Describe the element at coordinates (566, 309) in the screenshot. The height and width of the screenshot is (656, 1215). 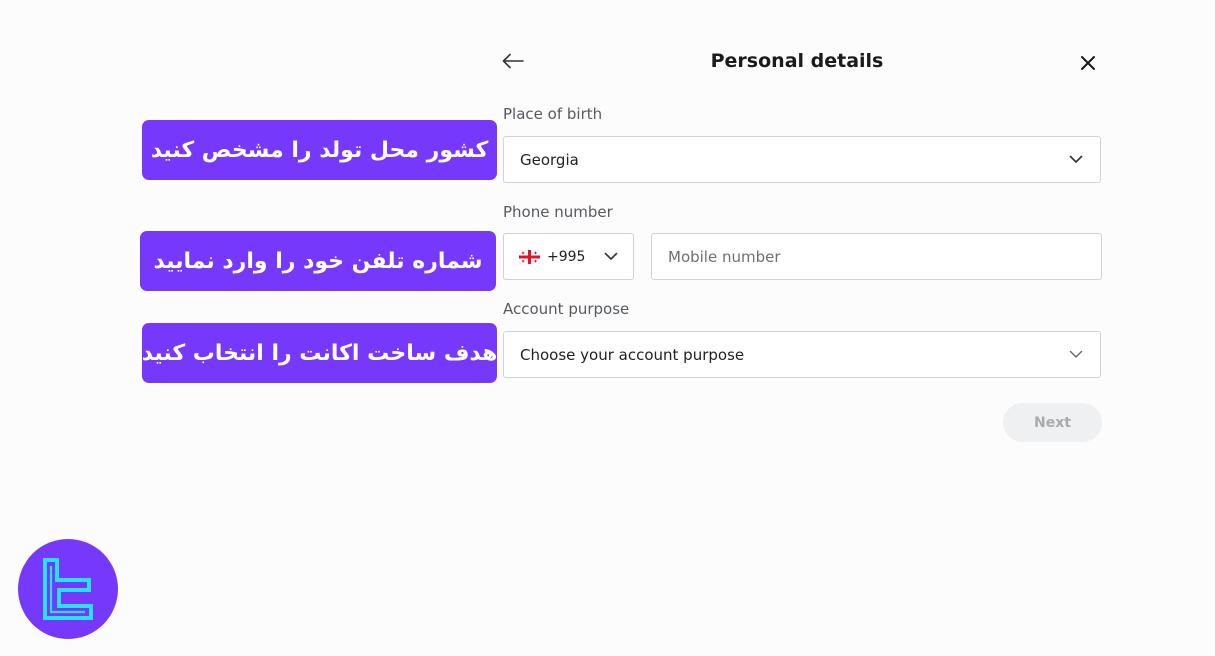
I see `account-purpose-label: Account purpose` at that location.